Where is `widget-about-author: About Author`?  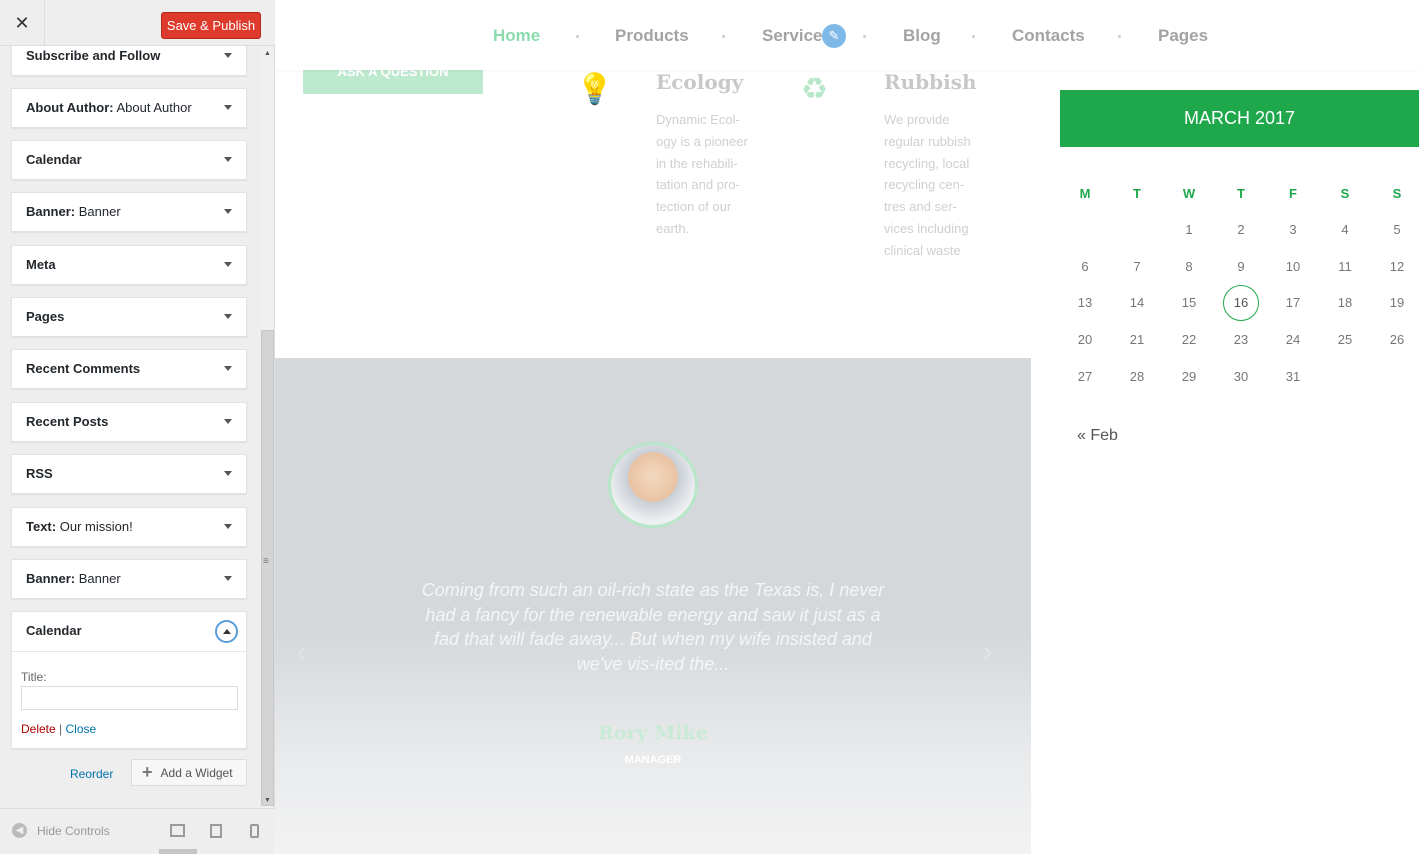
widget-about-author: About Author is located at coordinates (129, 108).